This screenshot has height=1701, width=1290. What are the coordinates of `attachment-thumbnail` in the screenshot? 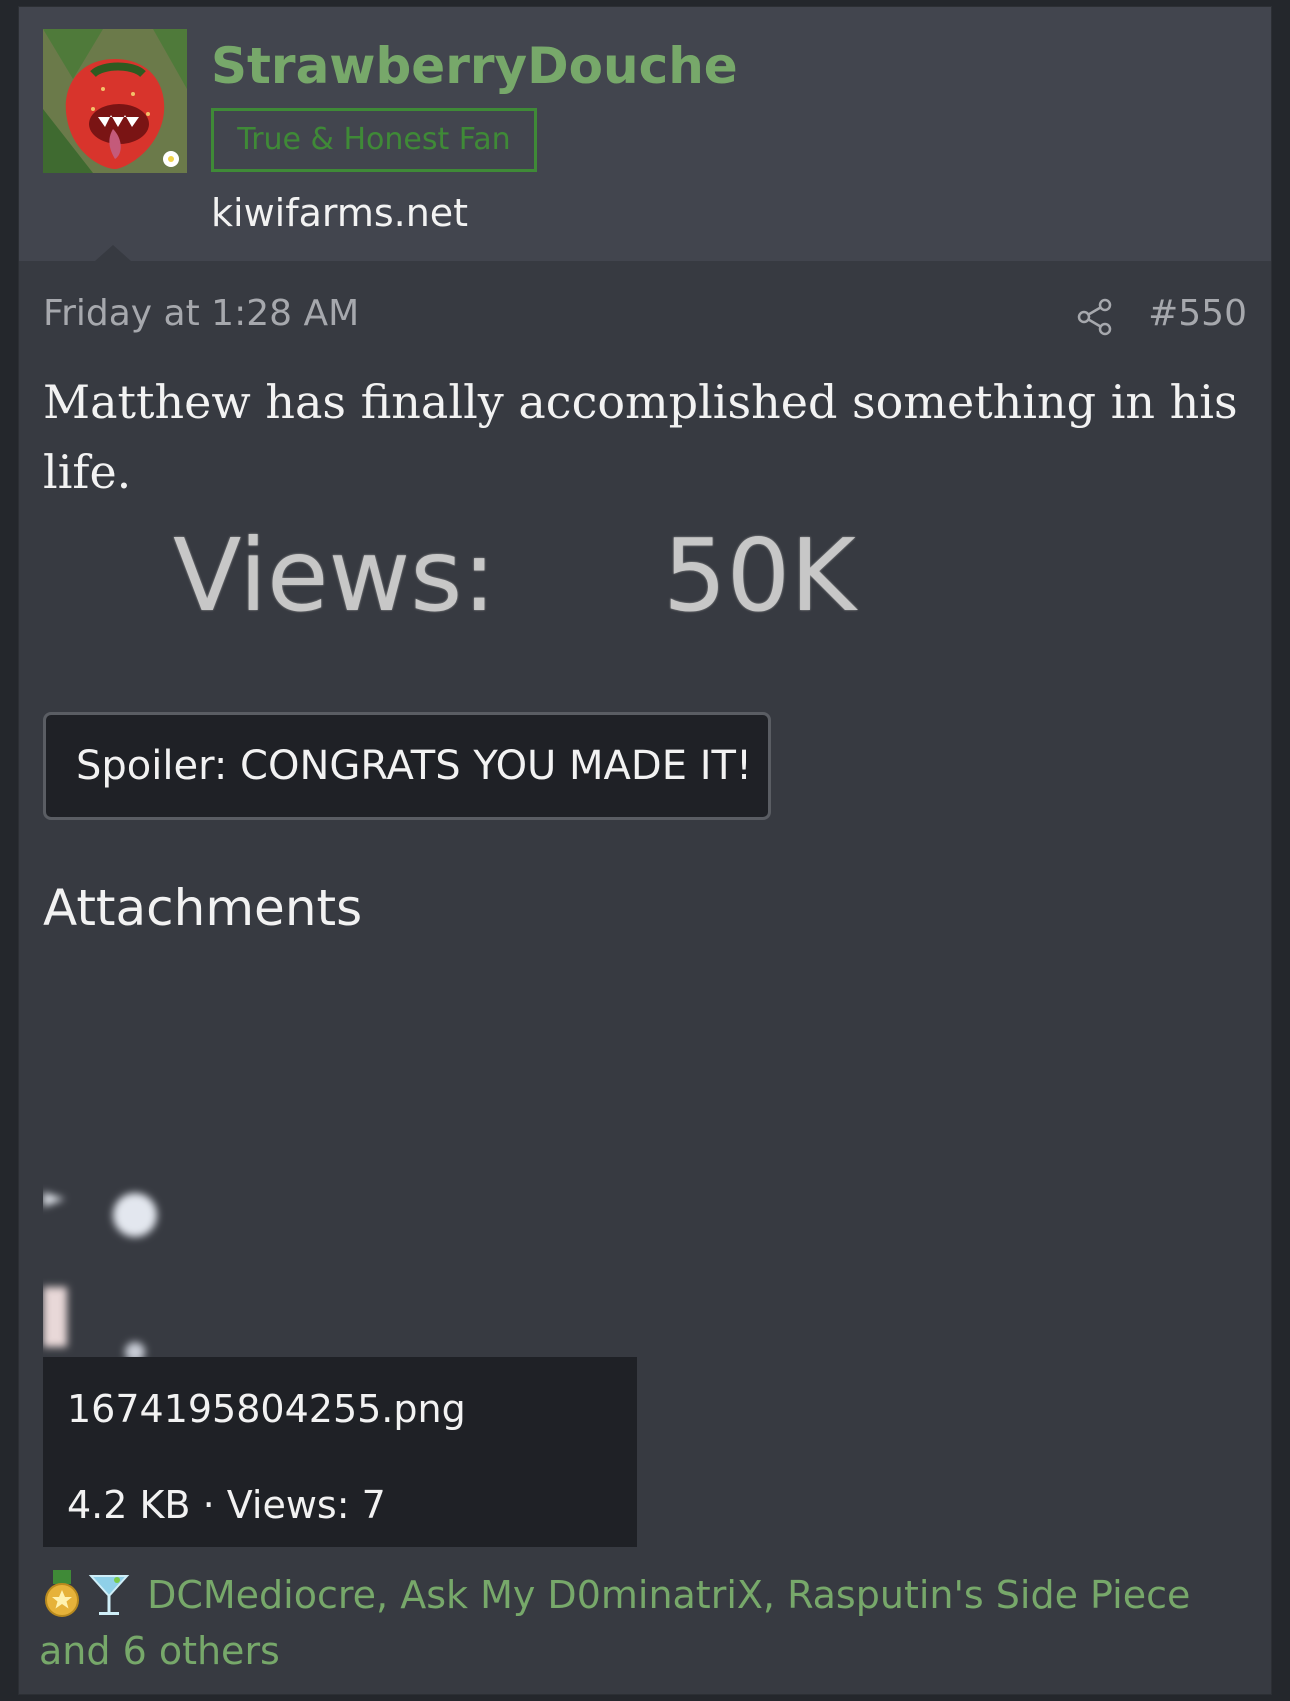 It's located at (340, 1252).